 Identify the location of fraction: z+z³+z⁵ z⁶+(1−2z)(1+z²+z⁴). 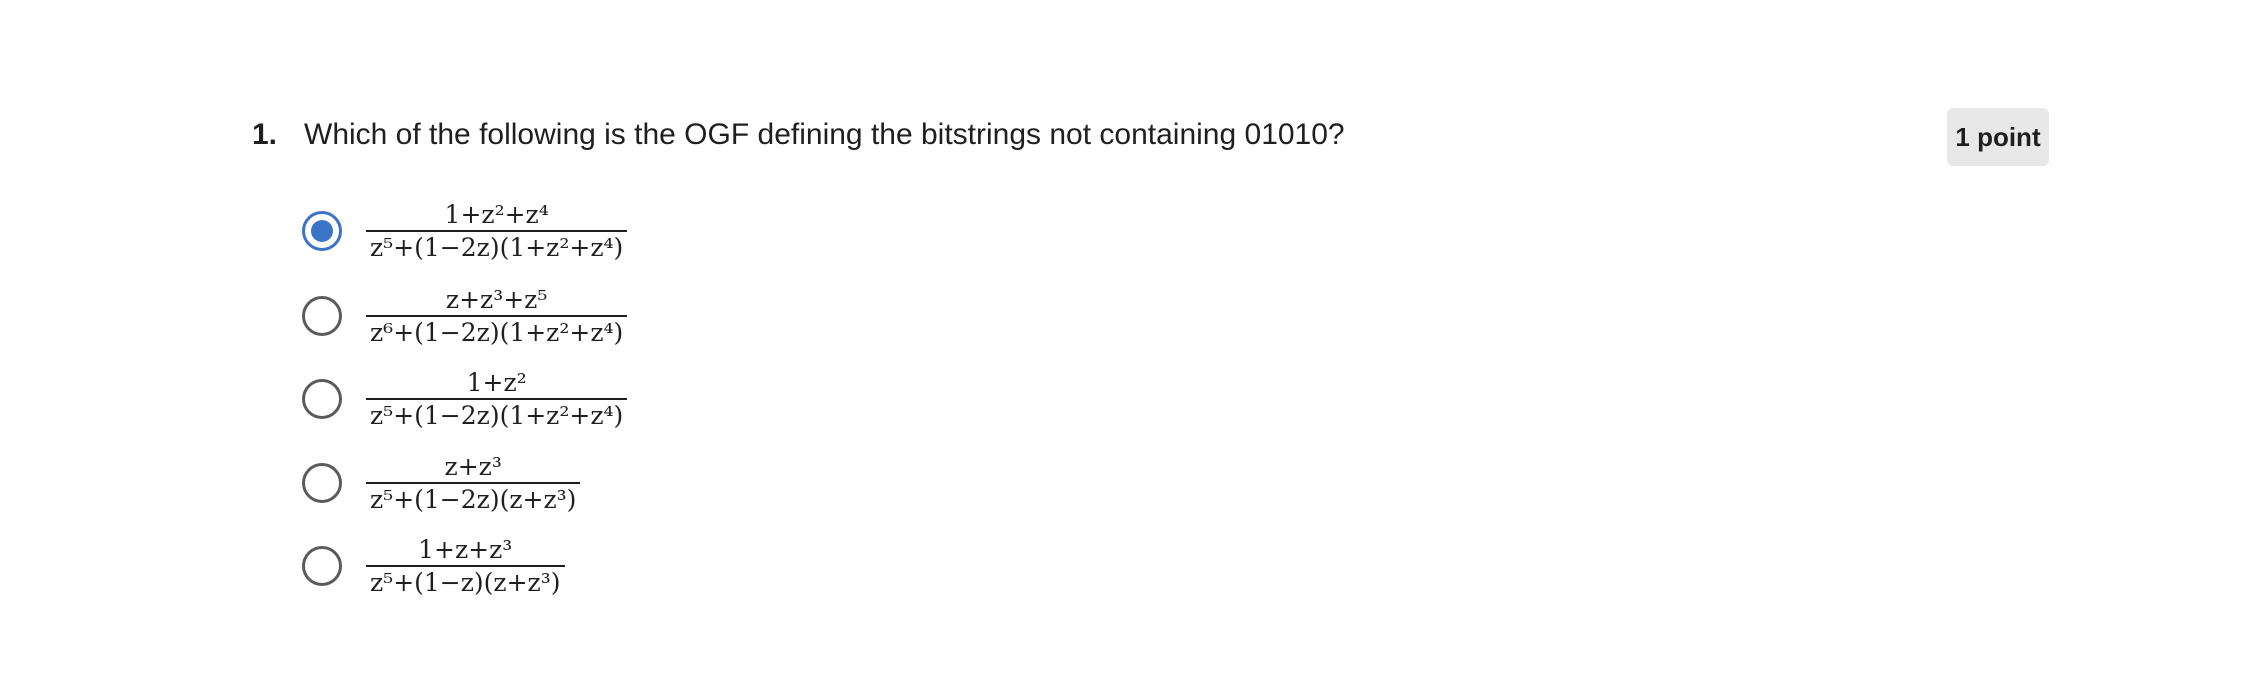
(497, 315).